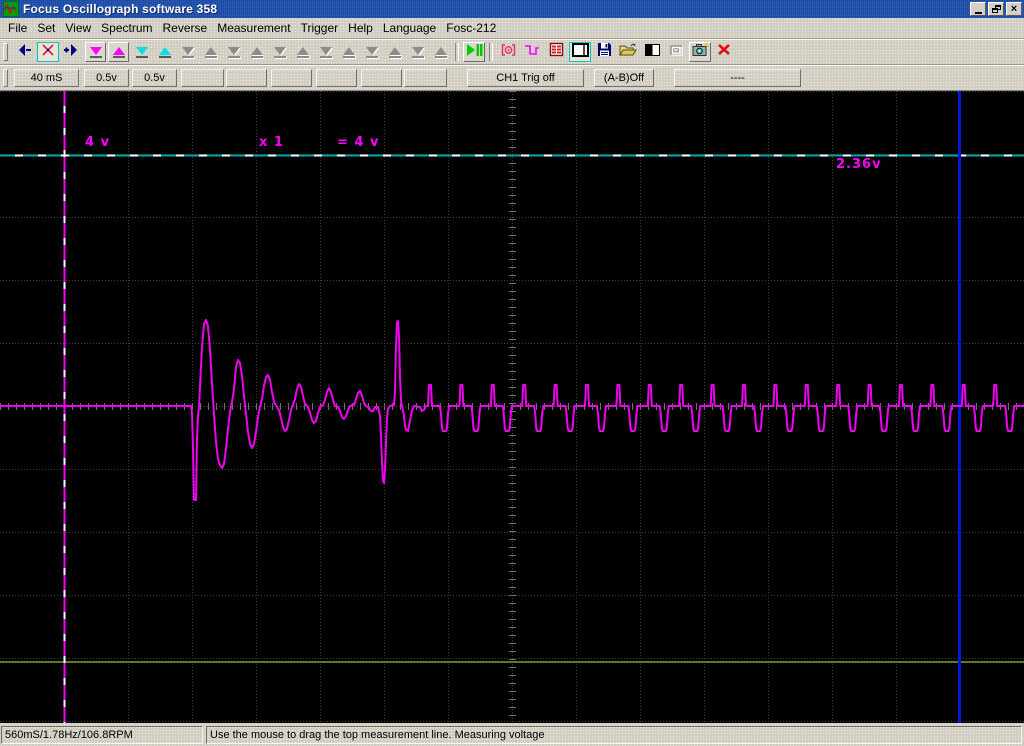  Describe the element at coordinates (17, 28) in the screenshot. I see `menu-item-file: File` at that location.